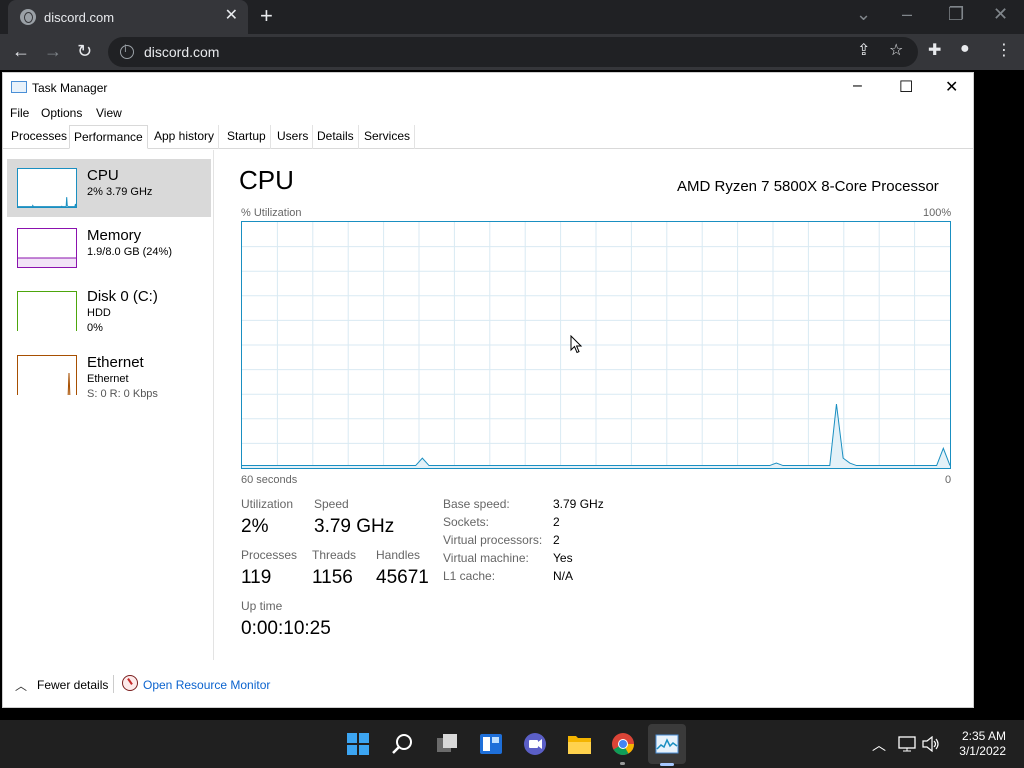 This screenshot has height=768, width=1024. I want to click on menu-file: File, so click(19, 113).